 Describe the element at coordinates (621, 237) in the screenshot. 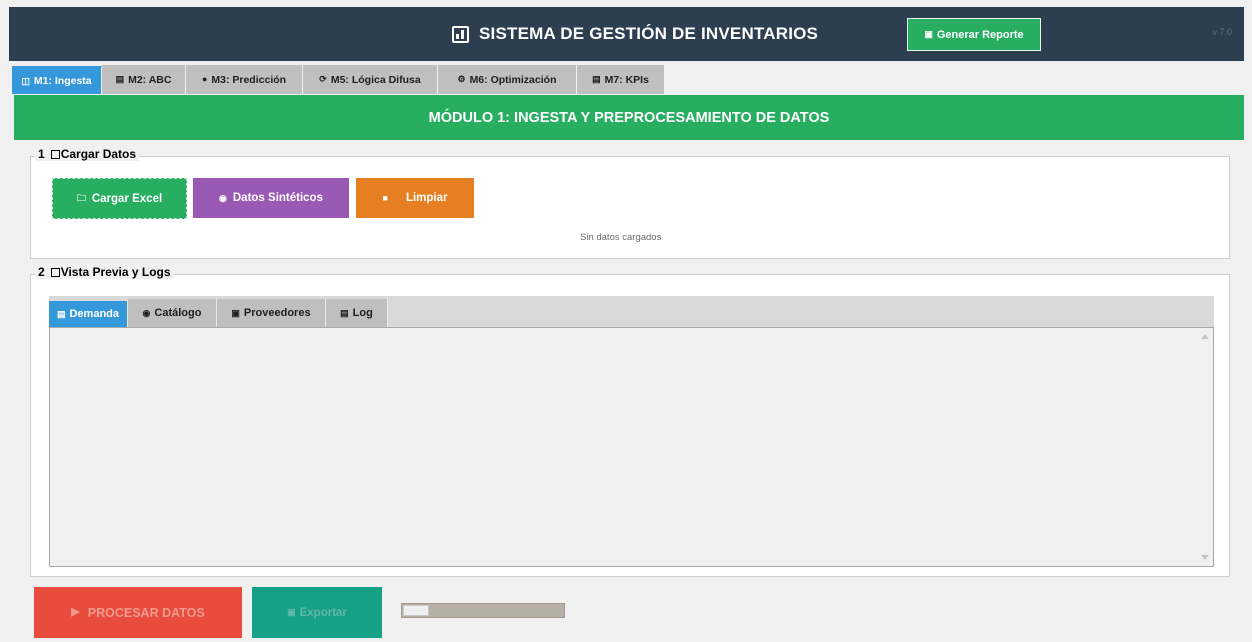

I see `data-status: Sin datos cargados` at that location.